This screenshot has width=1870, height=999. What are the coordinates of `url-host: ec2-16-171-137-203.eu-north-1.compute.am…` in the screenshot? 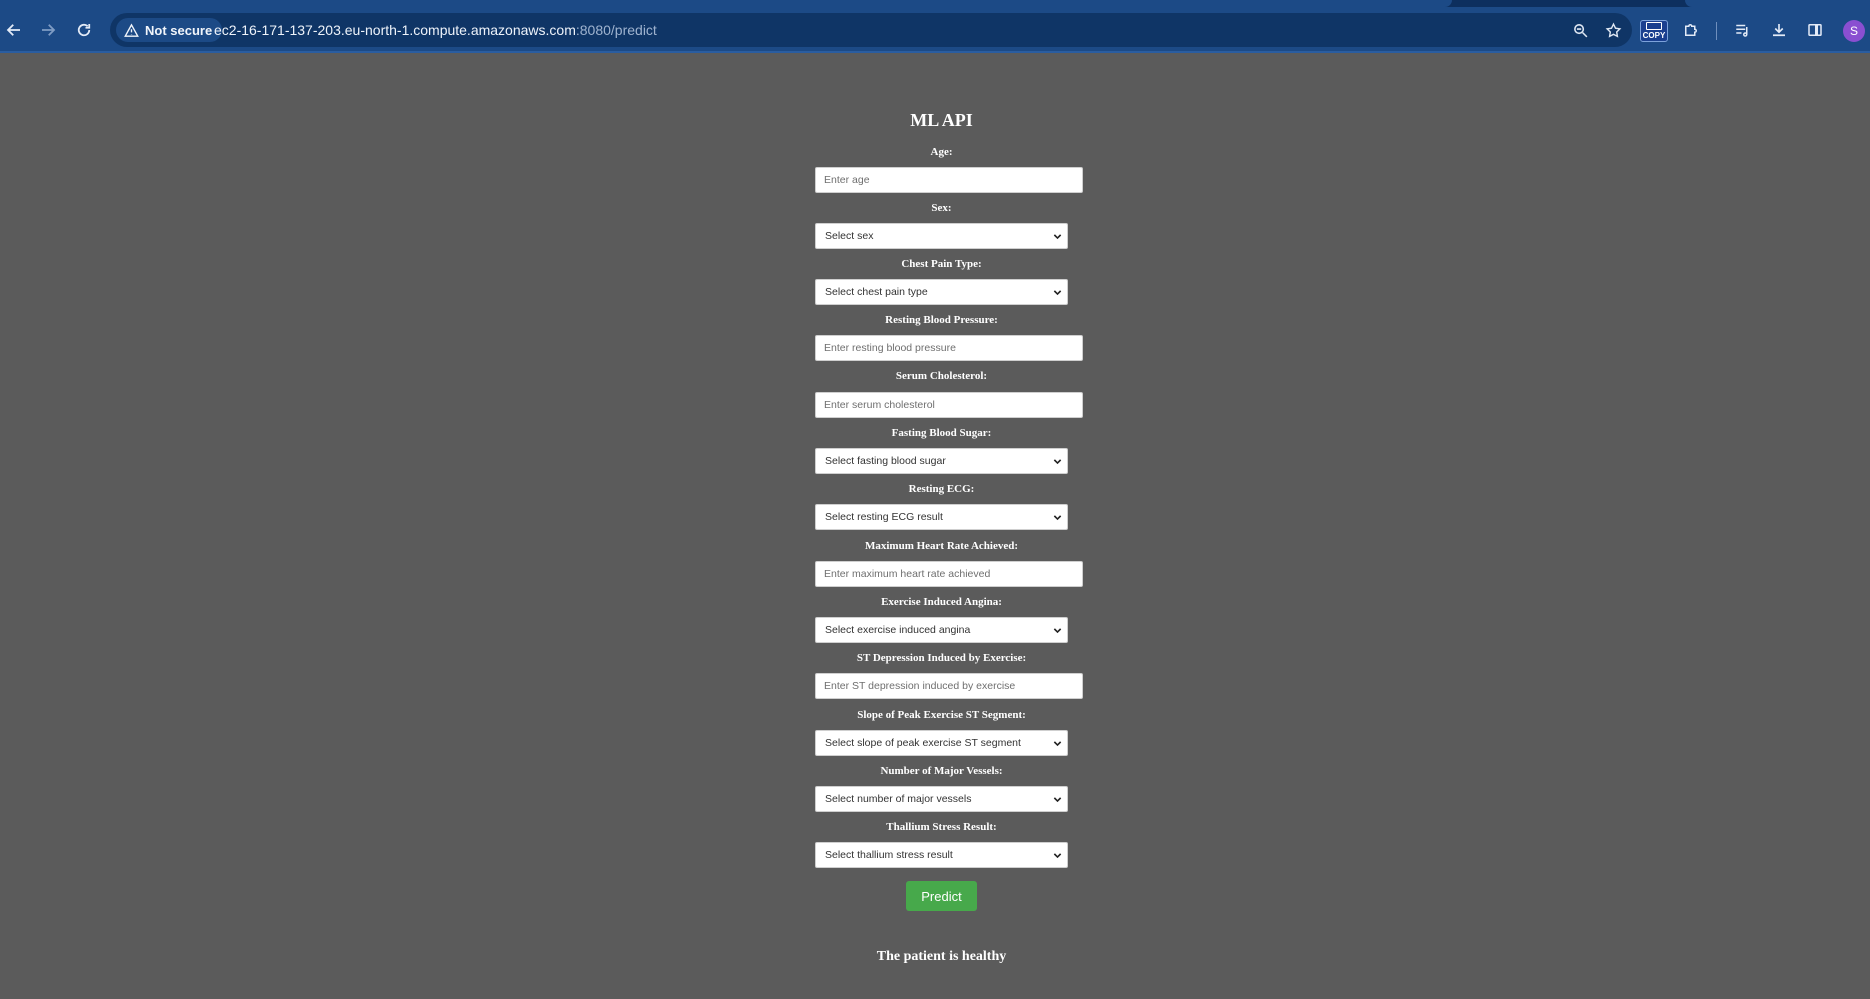 It's located at (395, 30).